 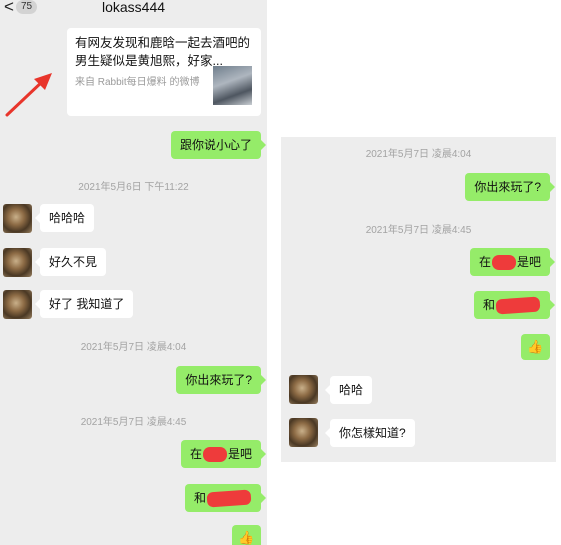 What do you see at coordinates (84, 304) in the screenshot?
I see `incoming-message: 好了 我知道了` at bounding box center [84, 304].